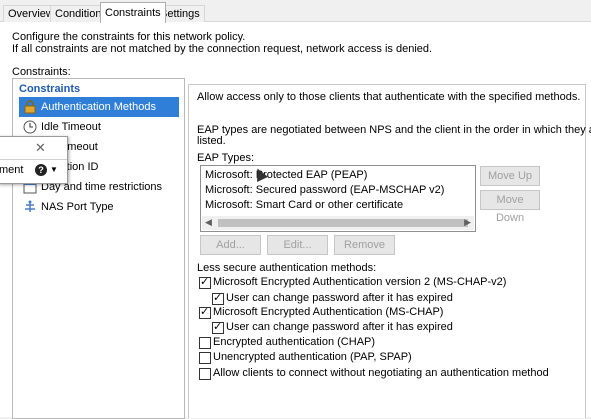 The height and width of the screenshot is (419, 591). I want to click on scroll-left-icon: ◀, so click(208, 222).